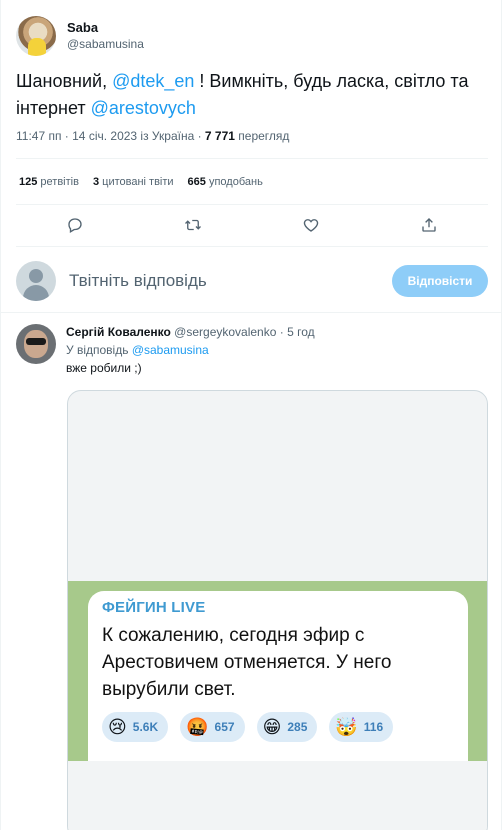 The height and width of the screenshot is (830, 502). What do you see at coordinates (117, 727) in the screenshot?
I see `crying-face-icon: 😢` at bounding box center [117, 727].